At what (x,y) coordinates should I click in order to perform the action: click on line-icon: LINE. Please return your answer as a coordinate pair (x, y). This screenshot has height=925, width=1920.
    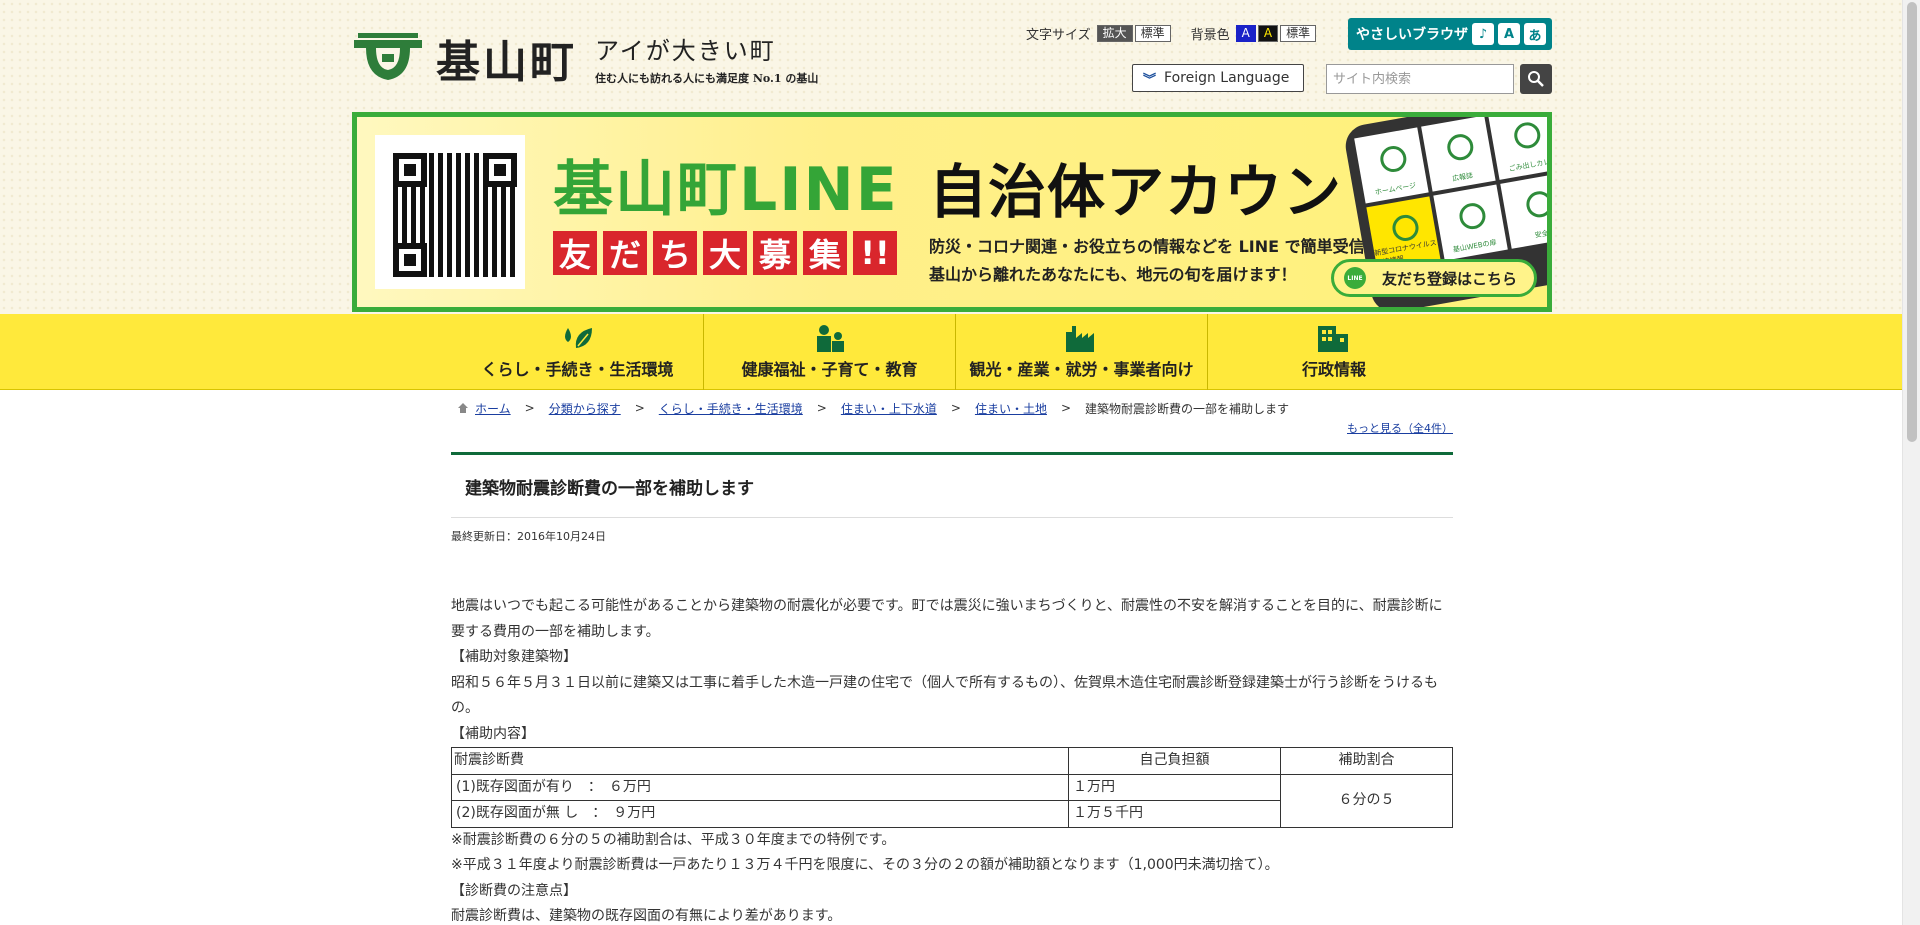
    Looking at the image, I should click on (1355, 278).